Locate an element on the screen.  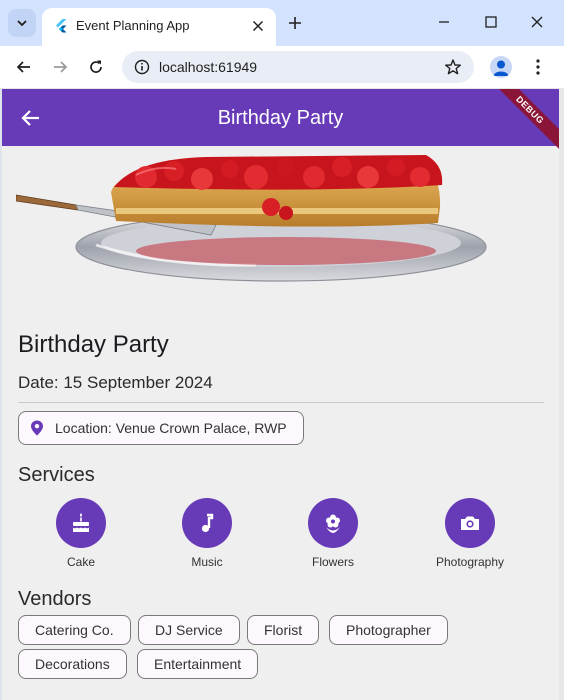
service-music: Music is located at coordinates (207, 533).